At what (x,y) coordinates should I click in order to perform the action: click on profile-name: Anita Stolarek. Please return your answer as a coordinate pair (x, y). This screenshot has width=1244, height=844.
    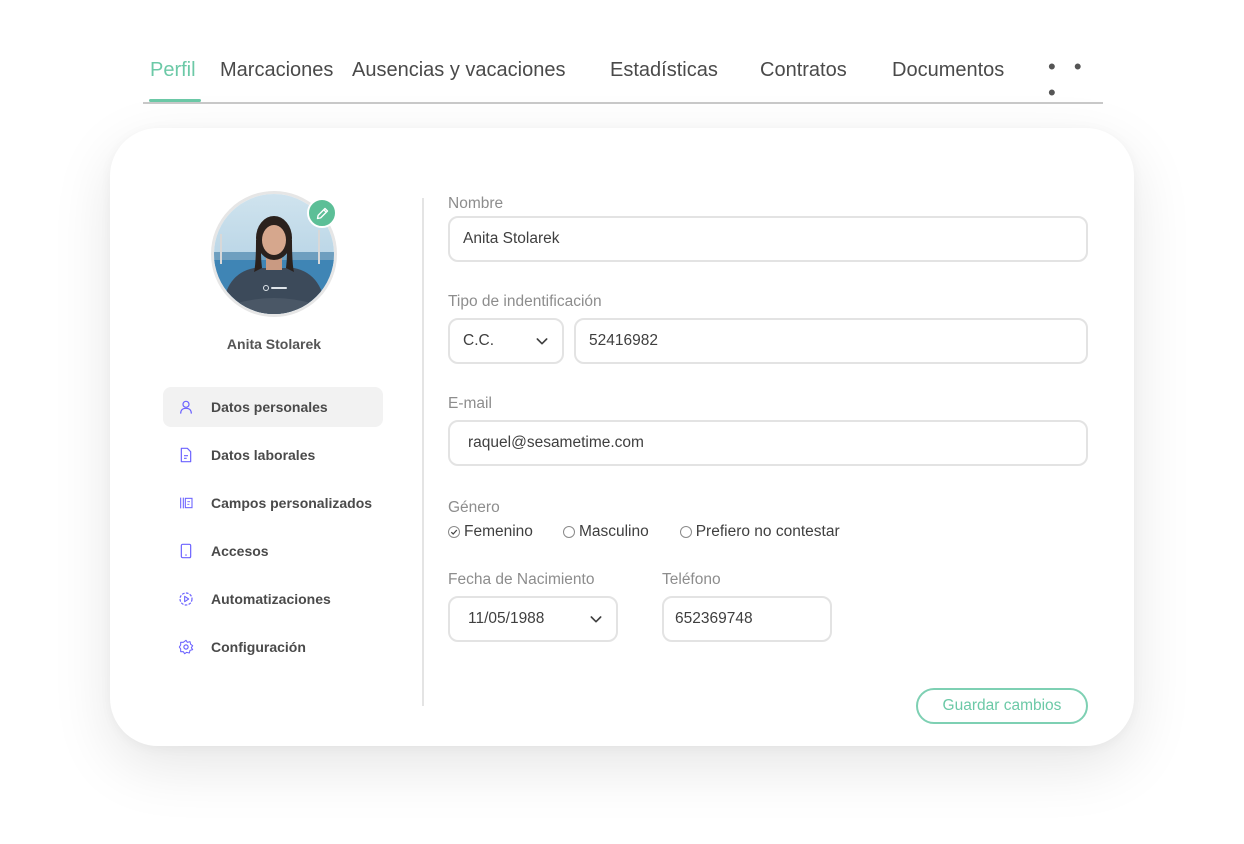
    Looking at the image, I should click on (274, 344).